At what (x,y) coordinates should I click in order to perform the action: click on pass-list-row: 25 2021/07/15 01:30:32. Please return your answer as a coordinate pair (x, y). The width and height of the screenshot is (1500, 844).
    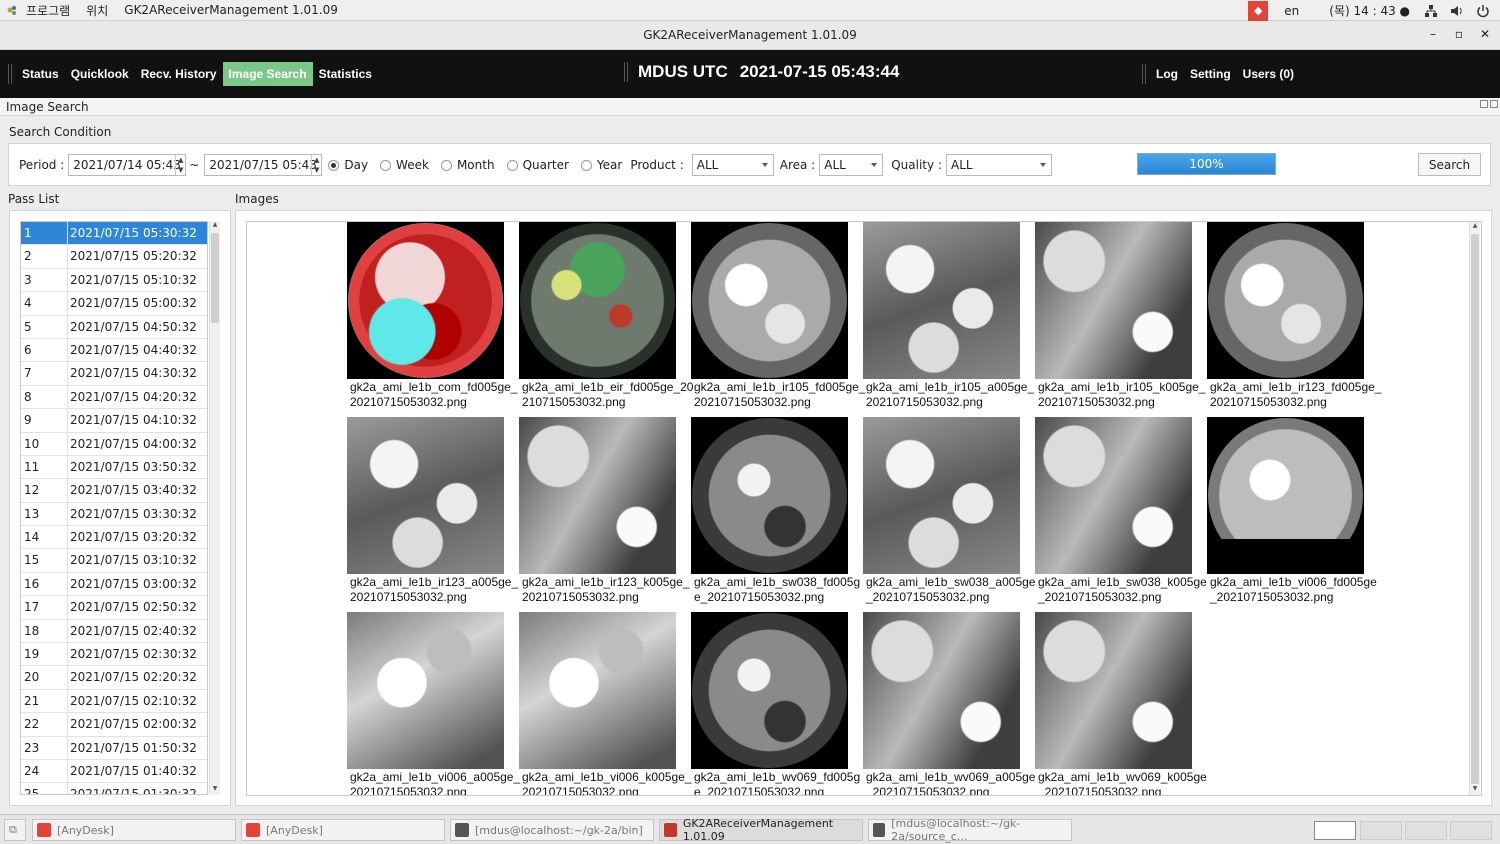
    Looking at the image, I should click on (114, 788).